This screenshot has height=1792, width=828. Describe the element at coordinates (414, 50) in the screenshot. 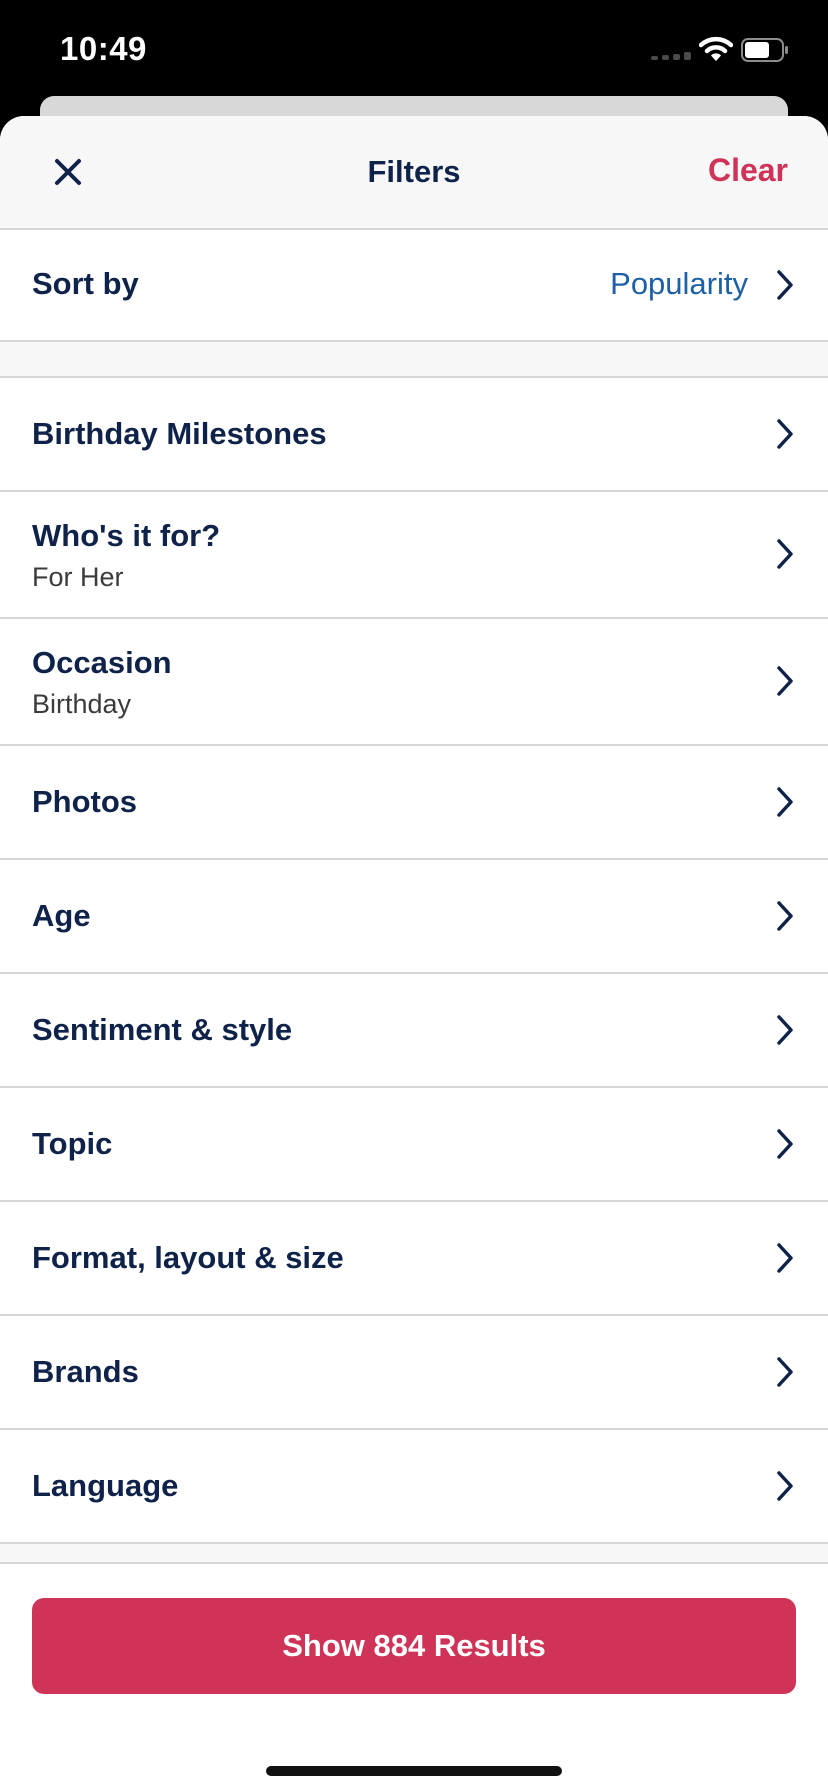

I see `status-bar: 10:49` at that location.